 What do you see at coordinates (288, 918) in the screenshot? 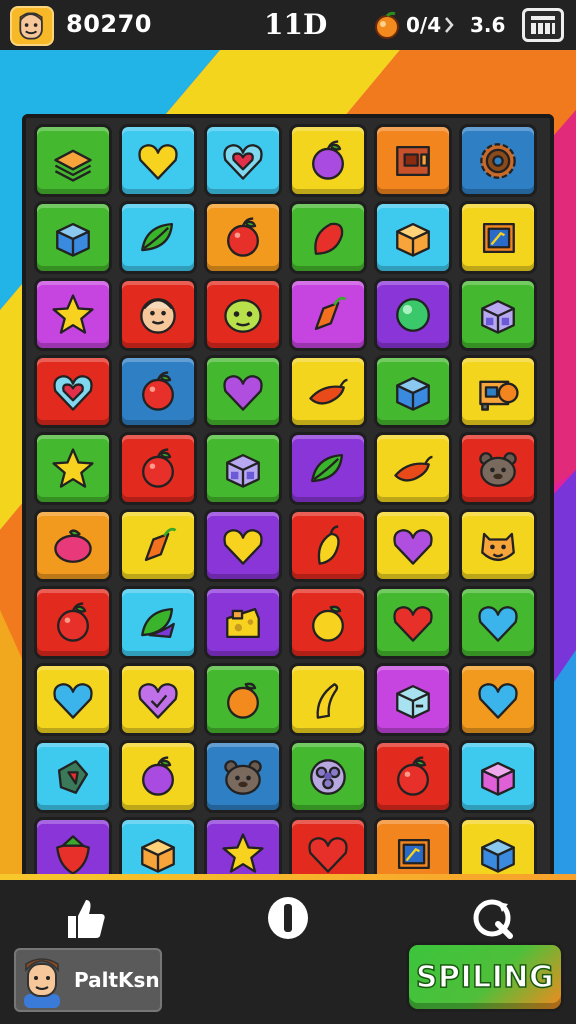
I see `pause-icon` at bounding box center [288, 918].